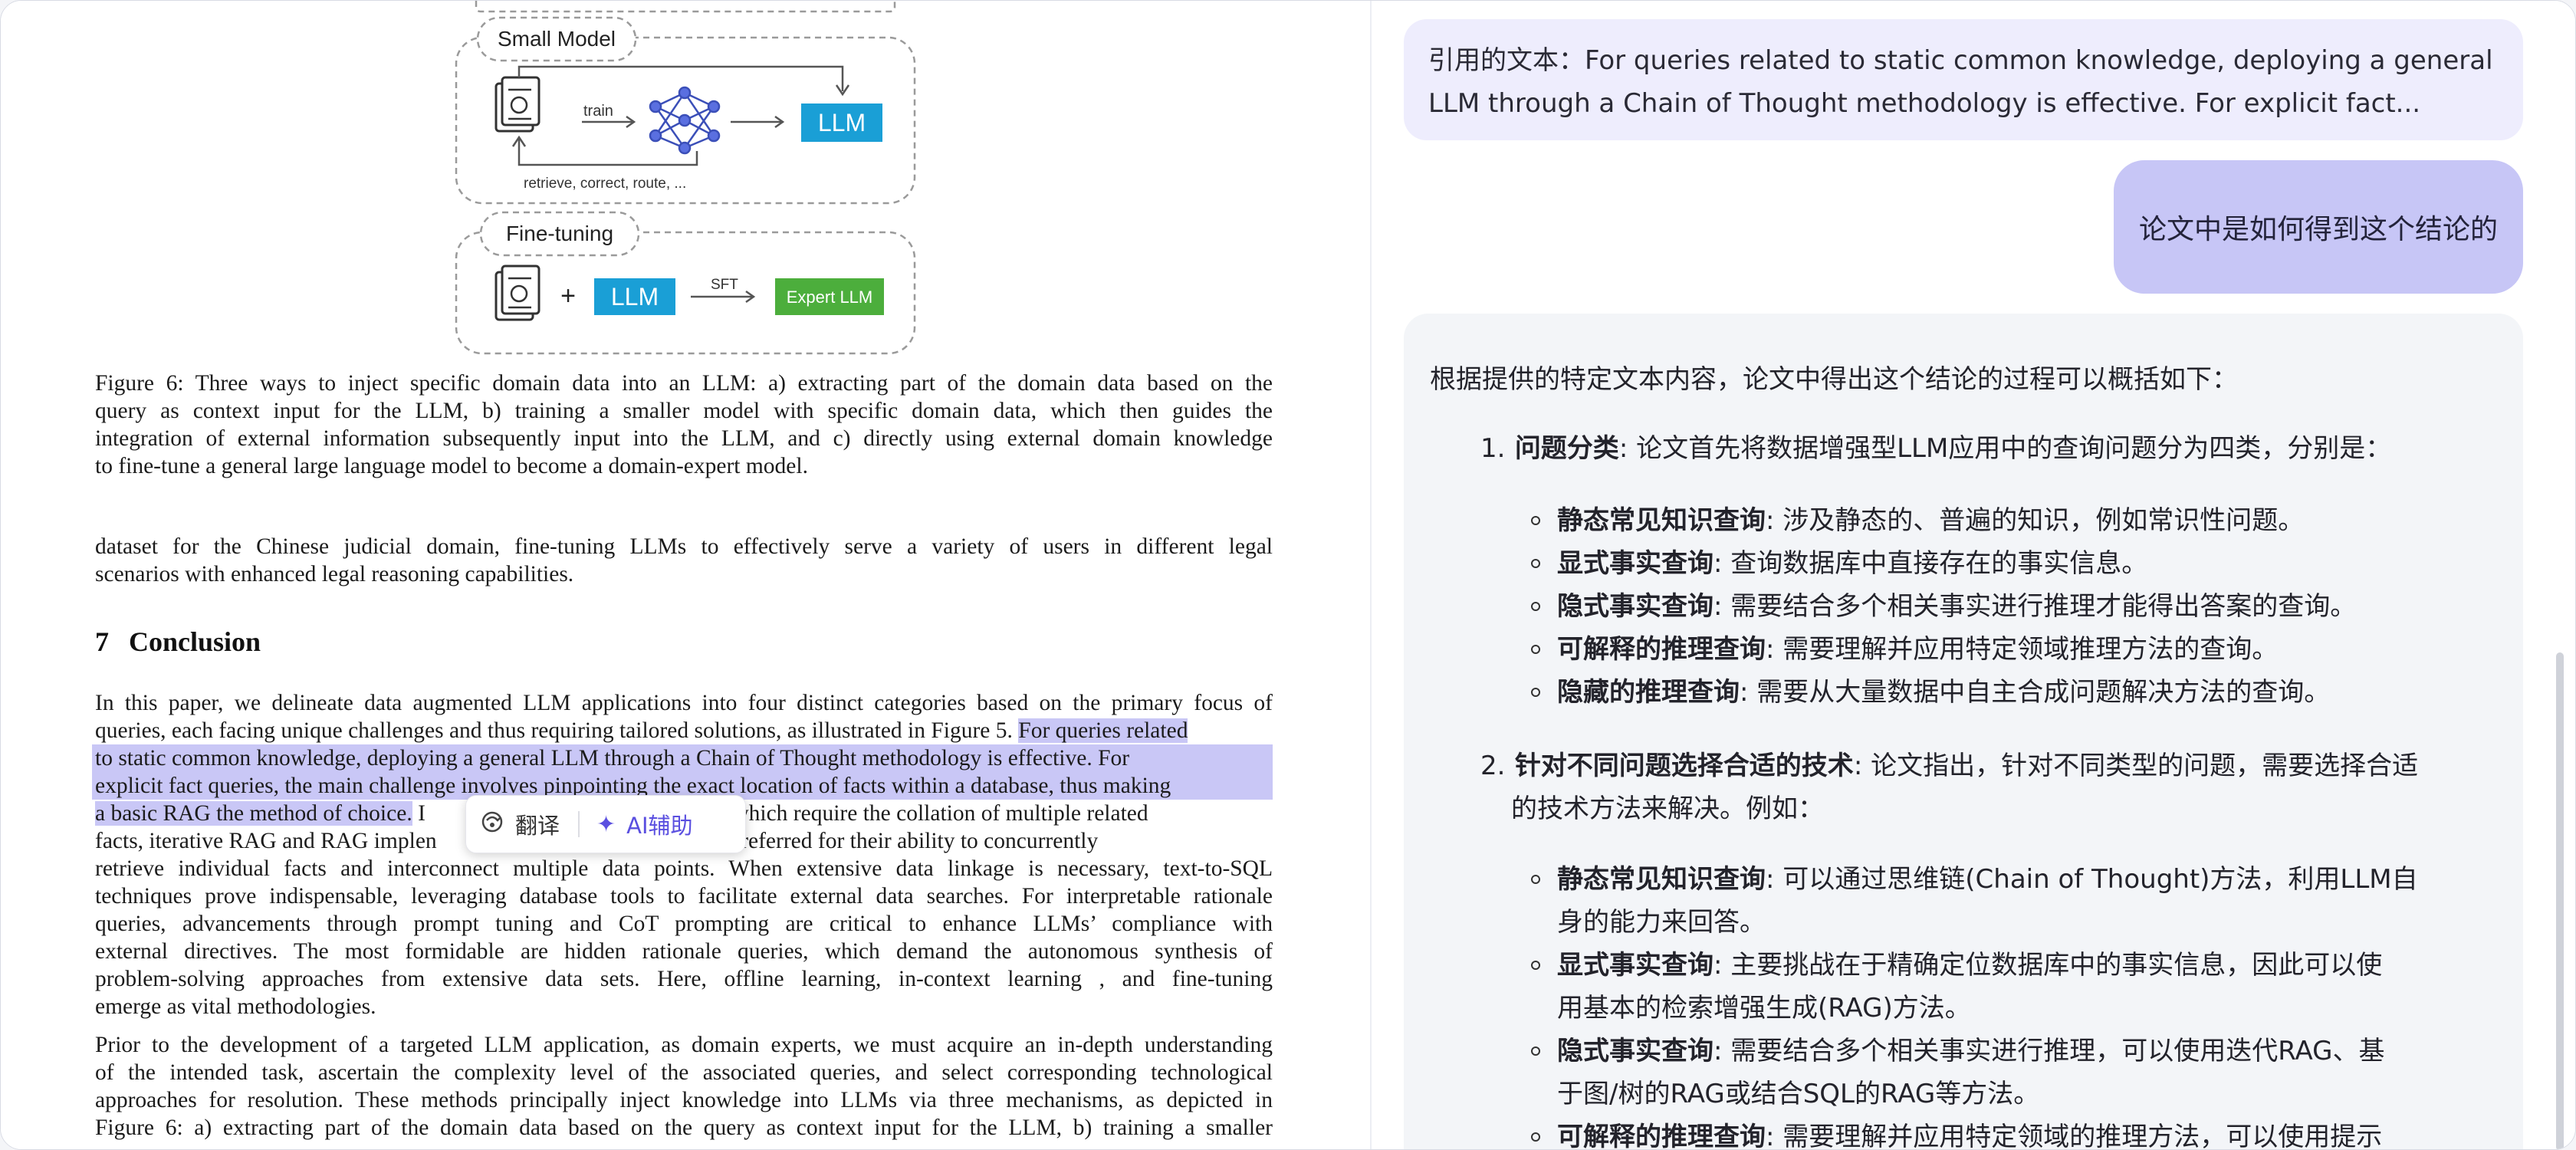  What do you see at coordinates (2049, 1051) in the screenshot?
I see `bullet-desc: : 需要结合多个相关事实进行推理，可以使用迭代RAG、基` at bounding box center [2049, 1051].